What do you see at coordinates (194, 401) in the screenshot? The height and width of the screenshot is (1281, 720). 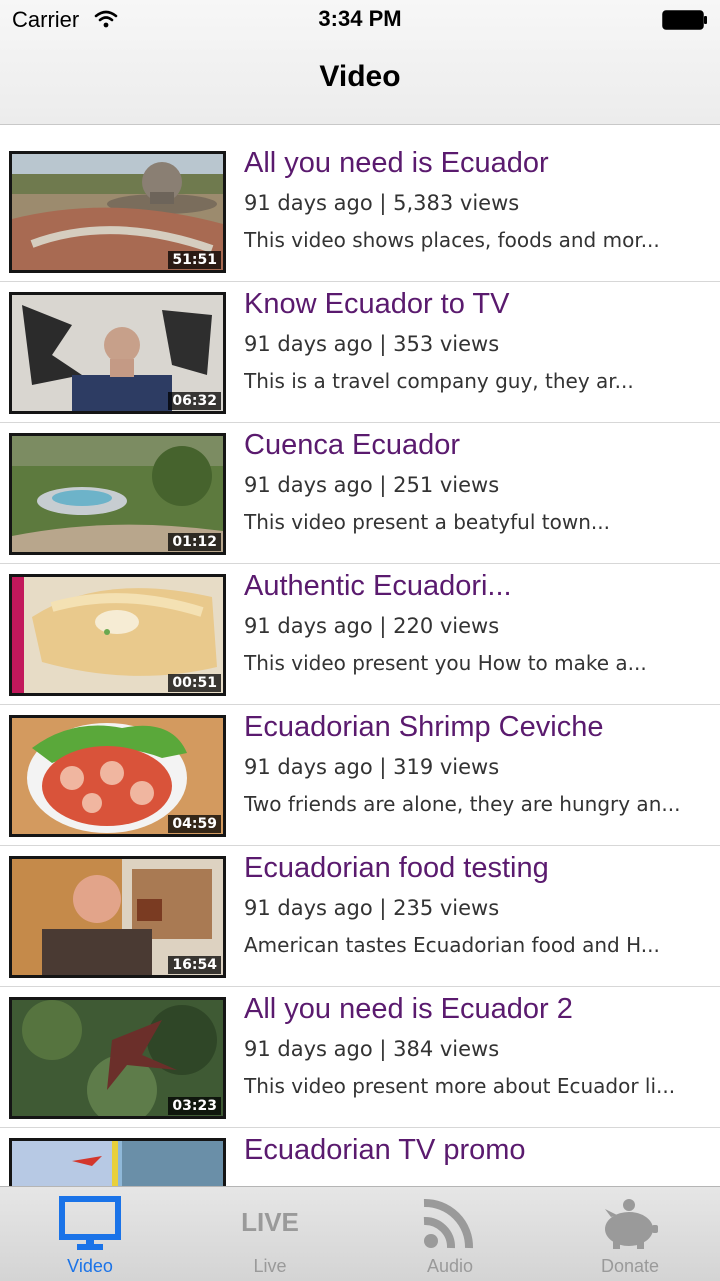 I see `video-duration: 06:32` at bounding box center [194, 401].